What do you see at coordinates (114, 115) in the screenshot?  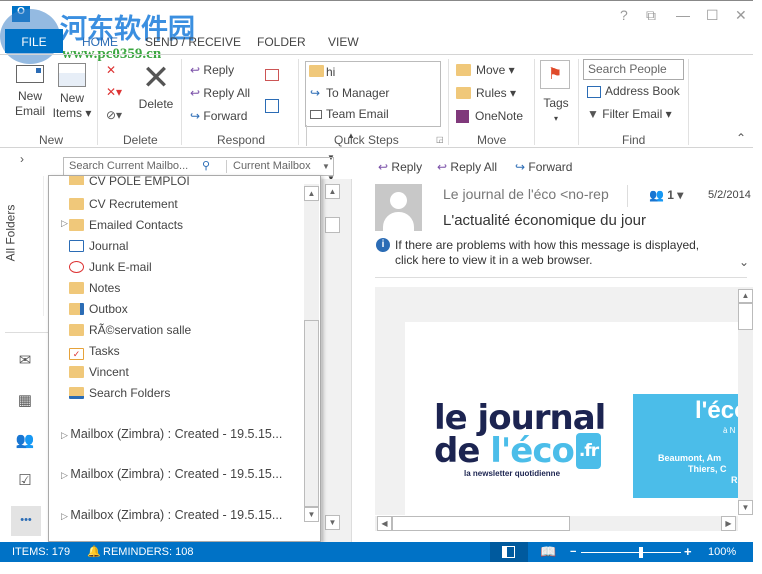 I see `junk-icon: ⊘▾` at bounding box center [114, 115].